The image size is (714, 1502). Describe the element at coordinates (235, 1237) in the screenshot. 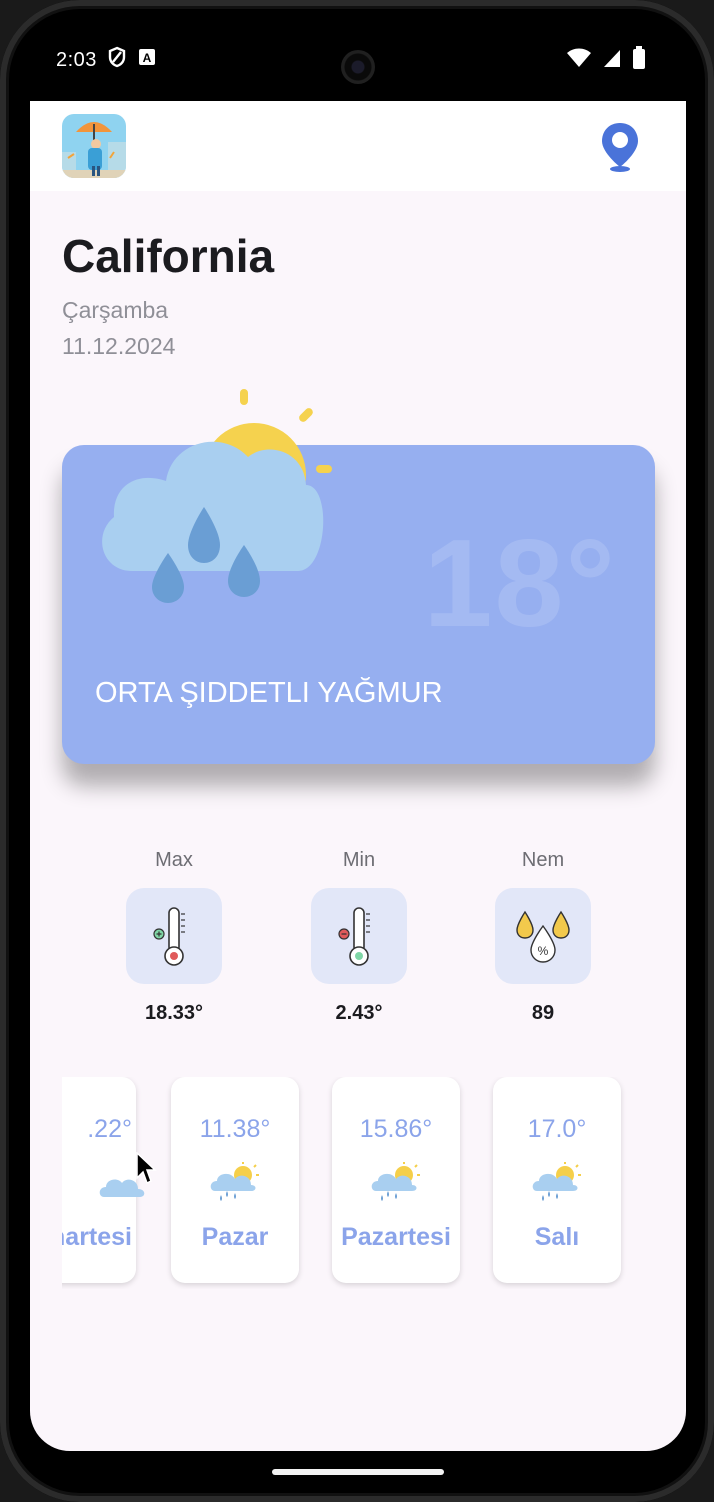

I see `forecast-day: Pazar` at that location.